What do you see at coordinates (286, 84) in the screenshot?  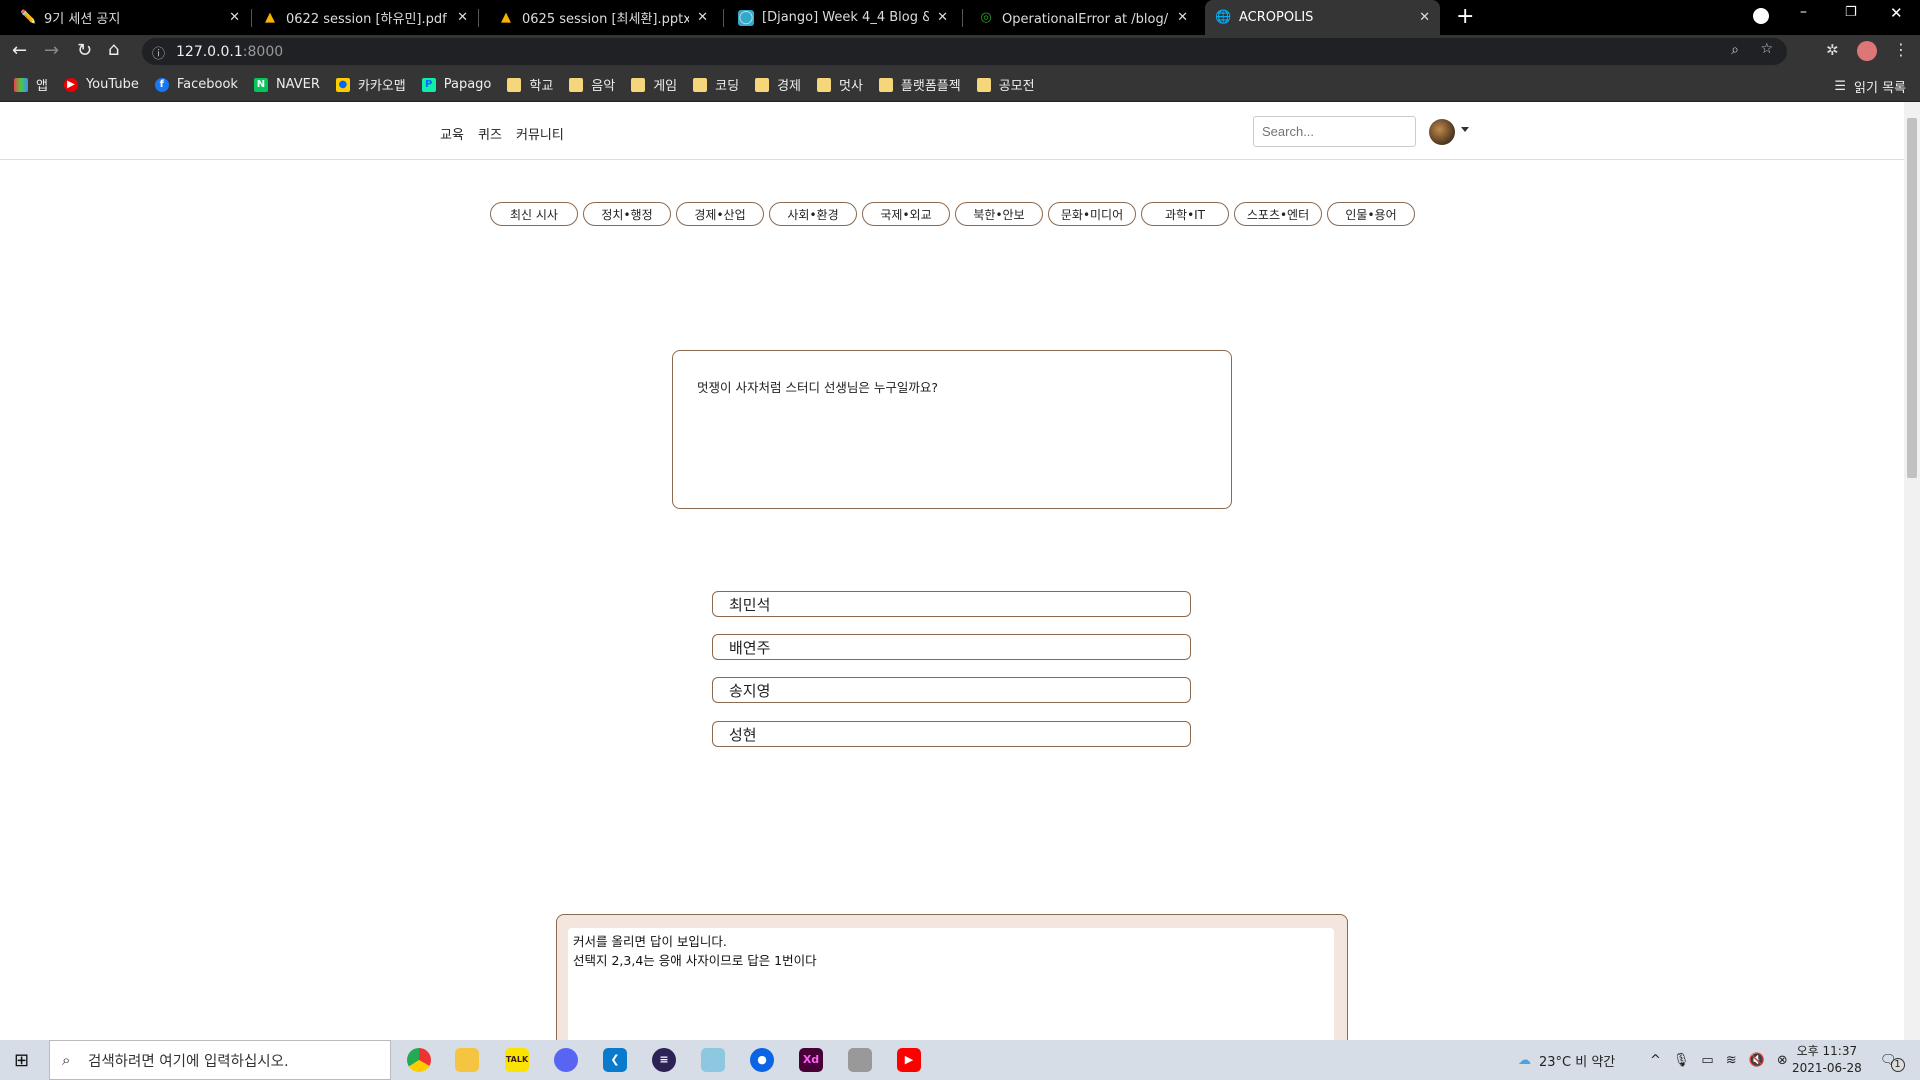 I see `bookmark-naver: N NAVER` at bounding box center [286, 84].